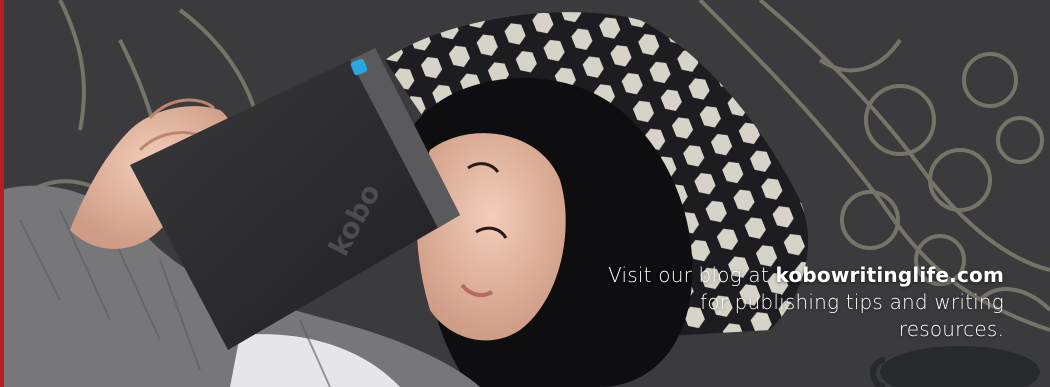 The image size is (1050, 387). Describe the element at coordinates (951, 329) in the screenshot. I see `caption-line-3: resources.` at that location.